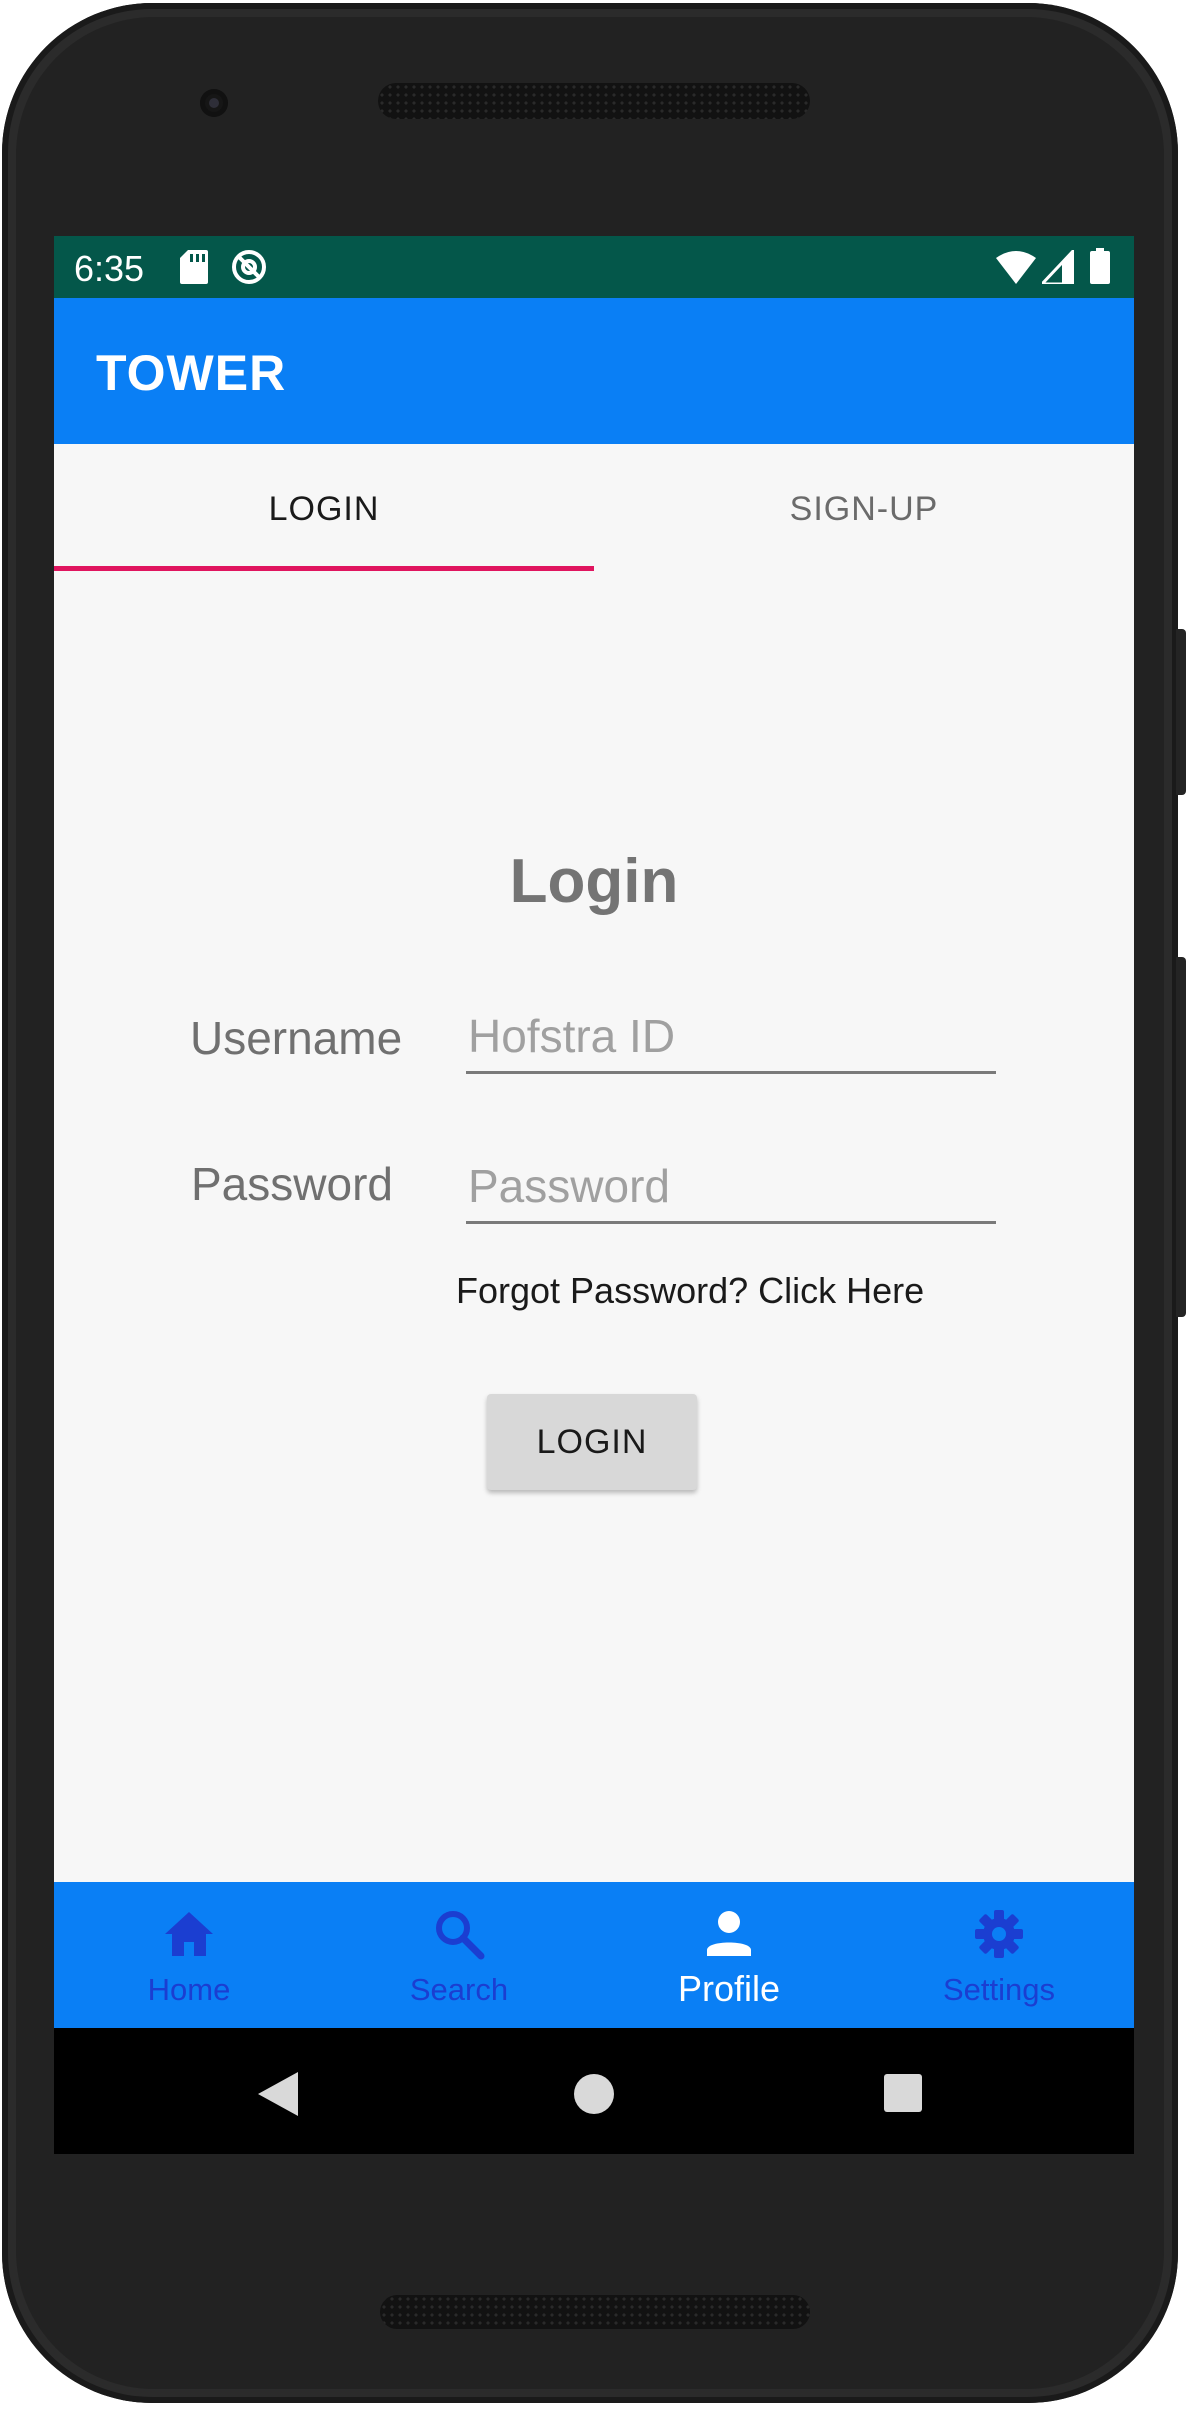  I want to click on nav-label-settings: Settings, so click(998, 1989).